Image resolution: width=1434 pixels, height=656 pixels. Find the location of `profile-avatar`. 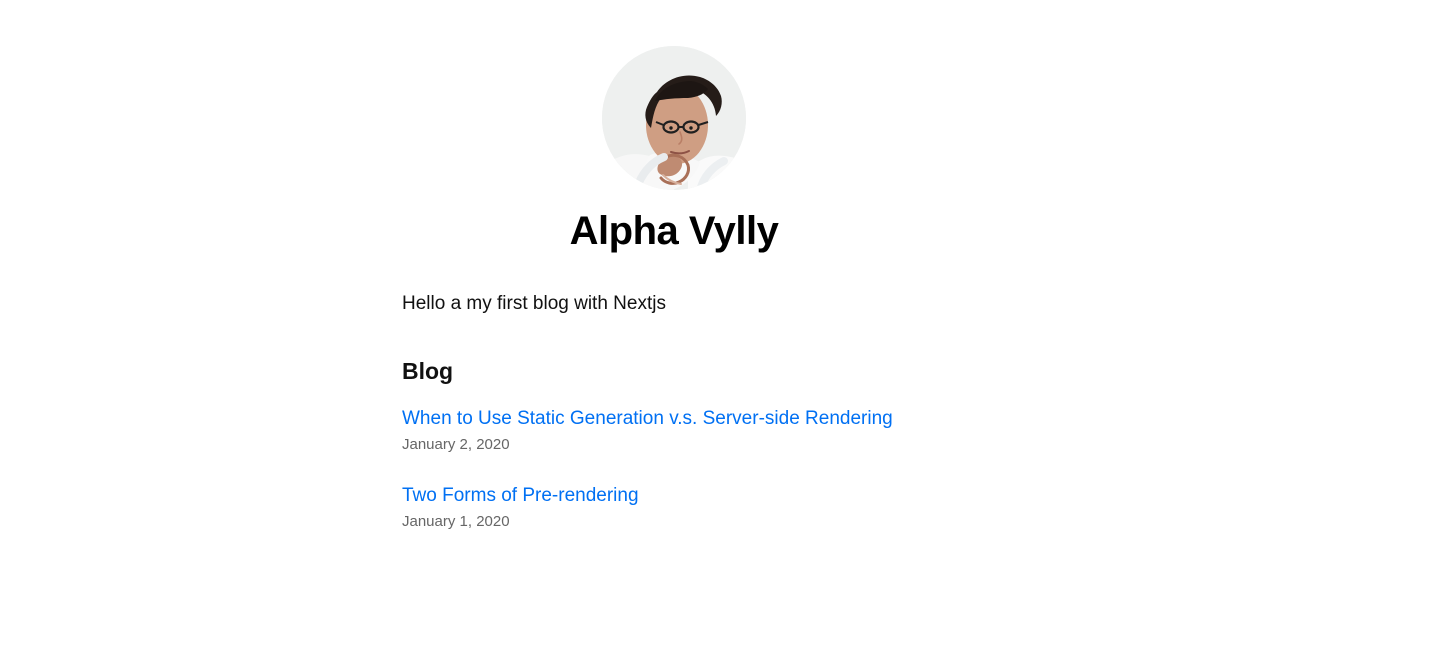

profile-avatar is located at coordinates (674, 118).